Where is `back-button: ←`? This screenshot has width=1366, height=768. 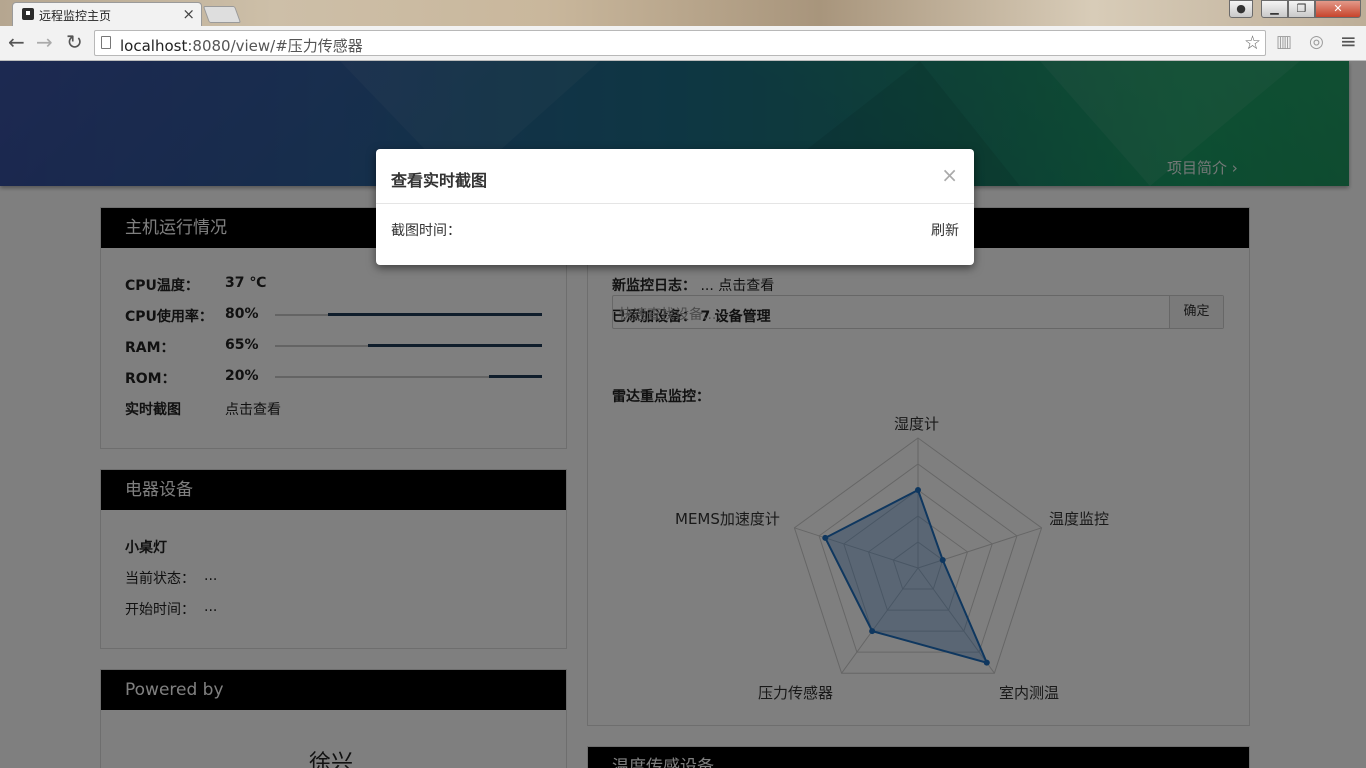
back-button: ← is located at coordinates (16, 42).